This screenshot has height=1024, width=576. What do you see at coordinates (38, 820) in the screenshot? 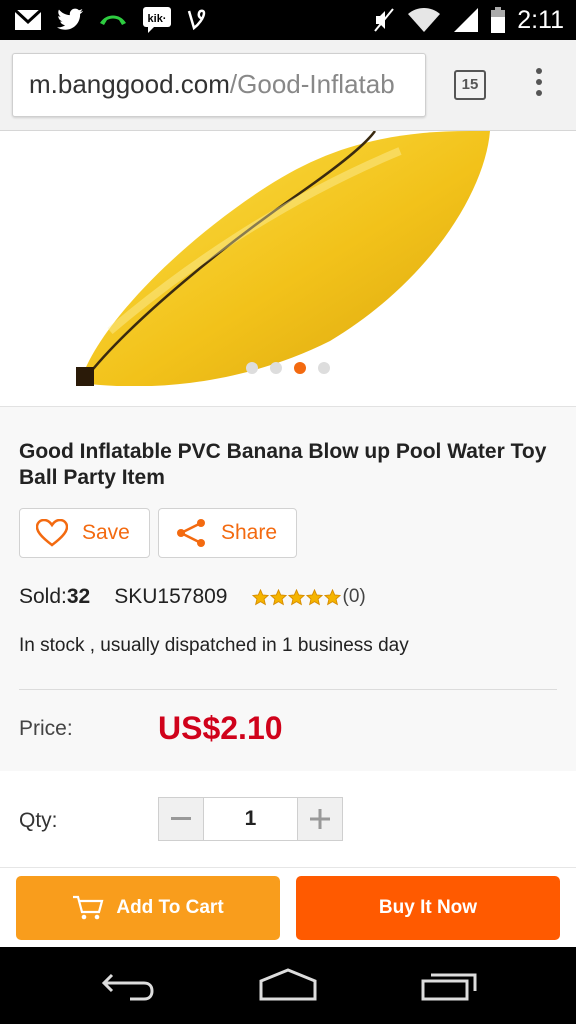
I see `qty-label: Qty:` at bounding box center [38, 820].